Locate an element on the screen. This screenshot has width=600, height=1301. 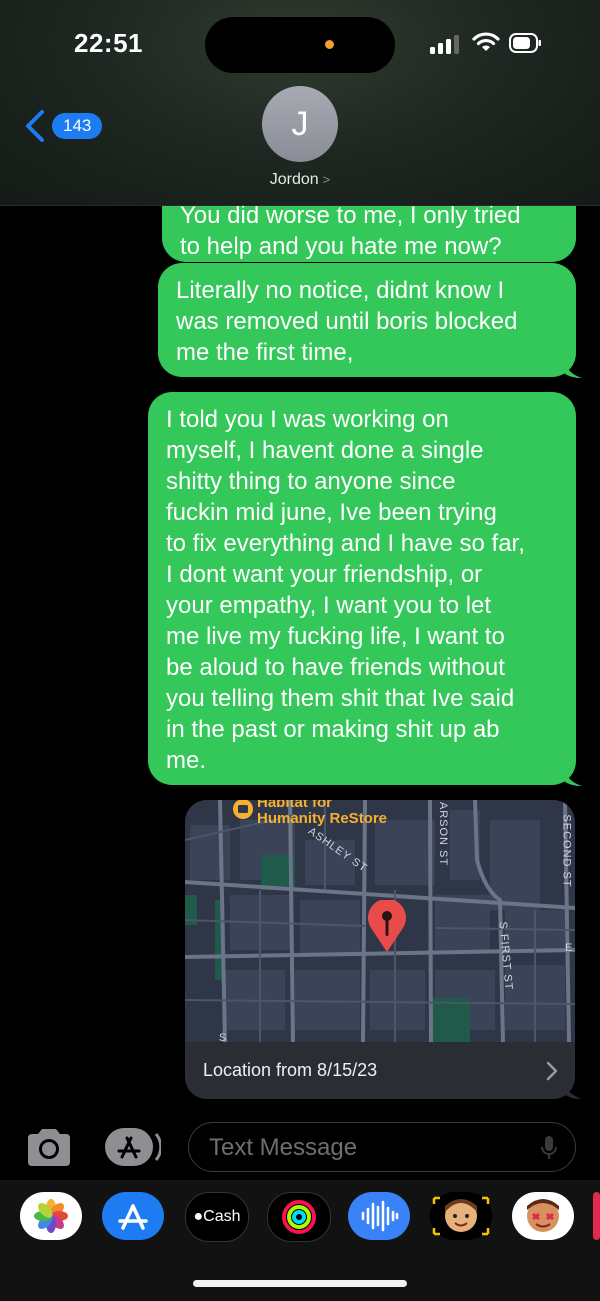
stickers-app-button is located at coordinates (543, 1216).